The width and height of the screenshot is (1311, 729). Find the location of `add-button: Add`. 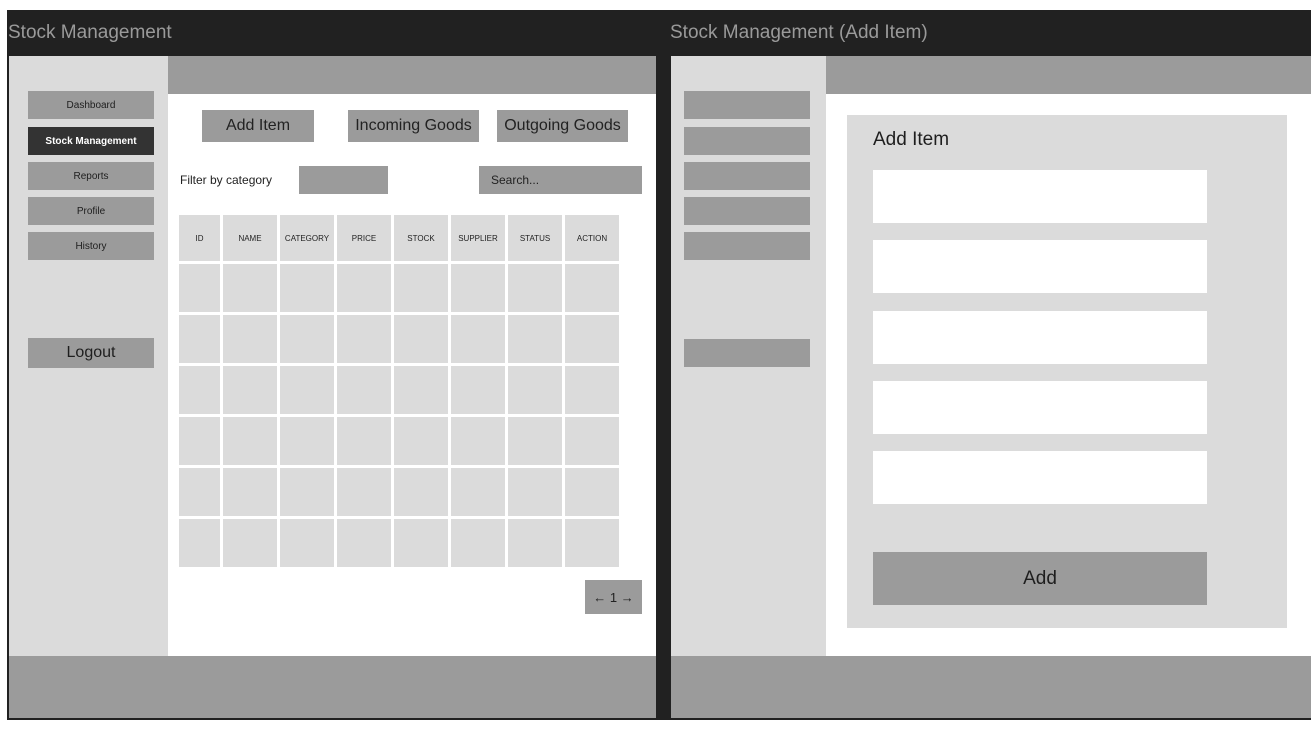

add-button: Add is located at coordinates (1040, 578).